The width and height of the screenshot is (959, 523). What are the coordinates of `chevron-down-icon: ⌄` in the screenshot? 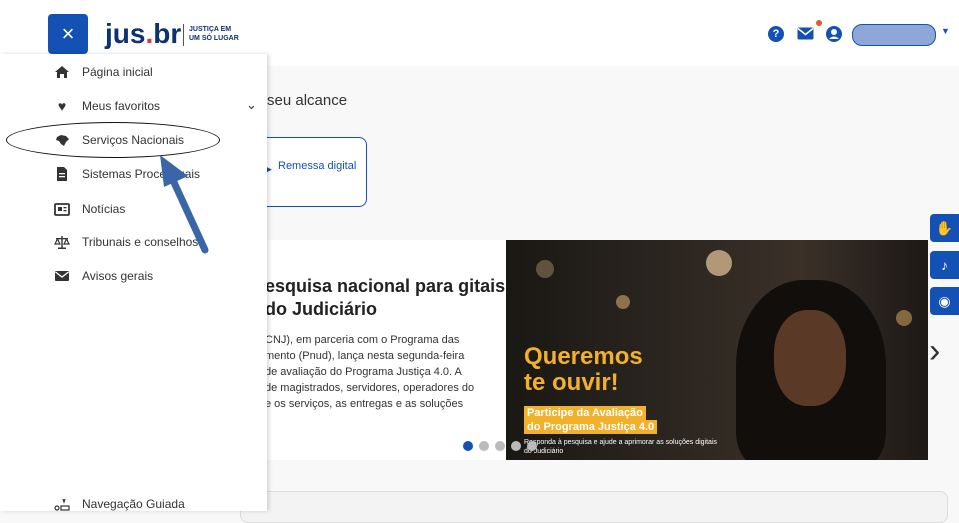 It's located at (251, 105).